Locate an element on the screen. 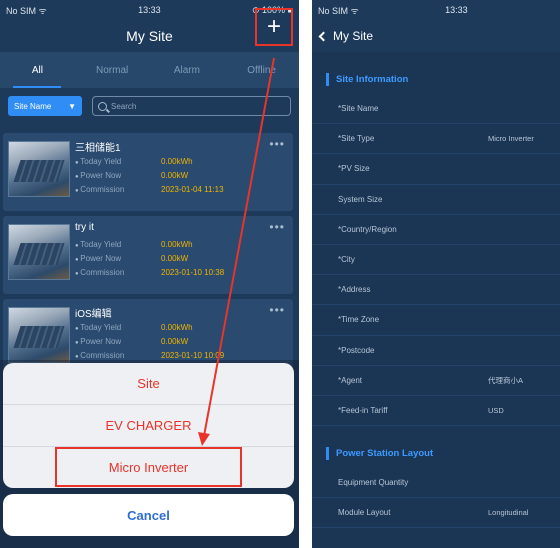 The width and height of the screenshot is (560, 548). plus-icon: + is located at coordinates (273, 26).